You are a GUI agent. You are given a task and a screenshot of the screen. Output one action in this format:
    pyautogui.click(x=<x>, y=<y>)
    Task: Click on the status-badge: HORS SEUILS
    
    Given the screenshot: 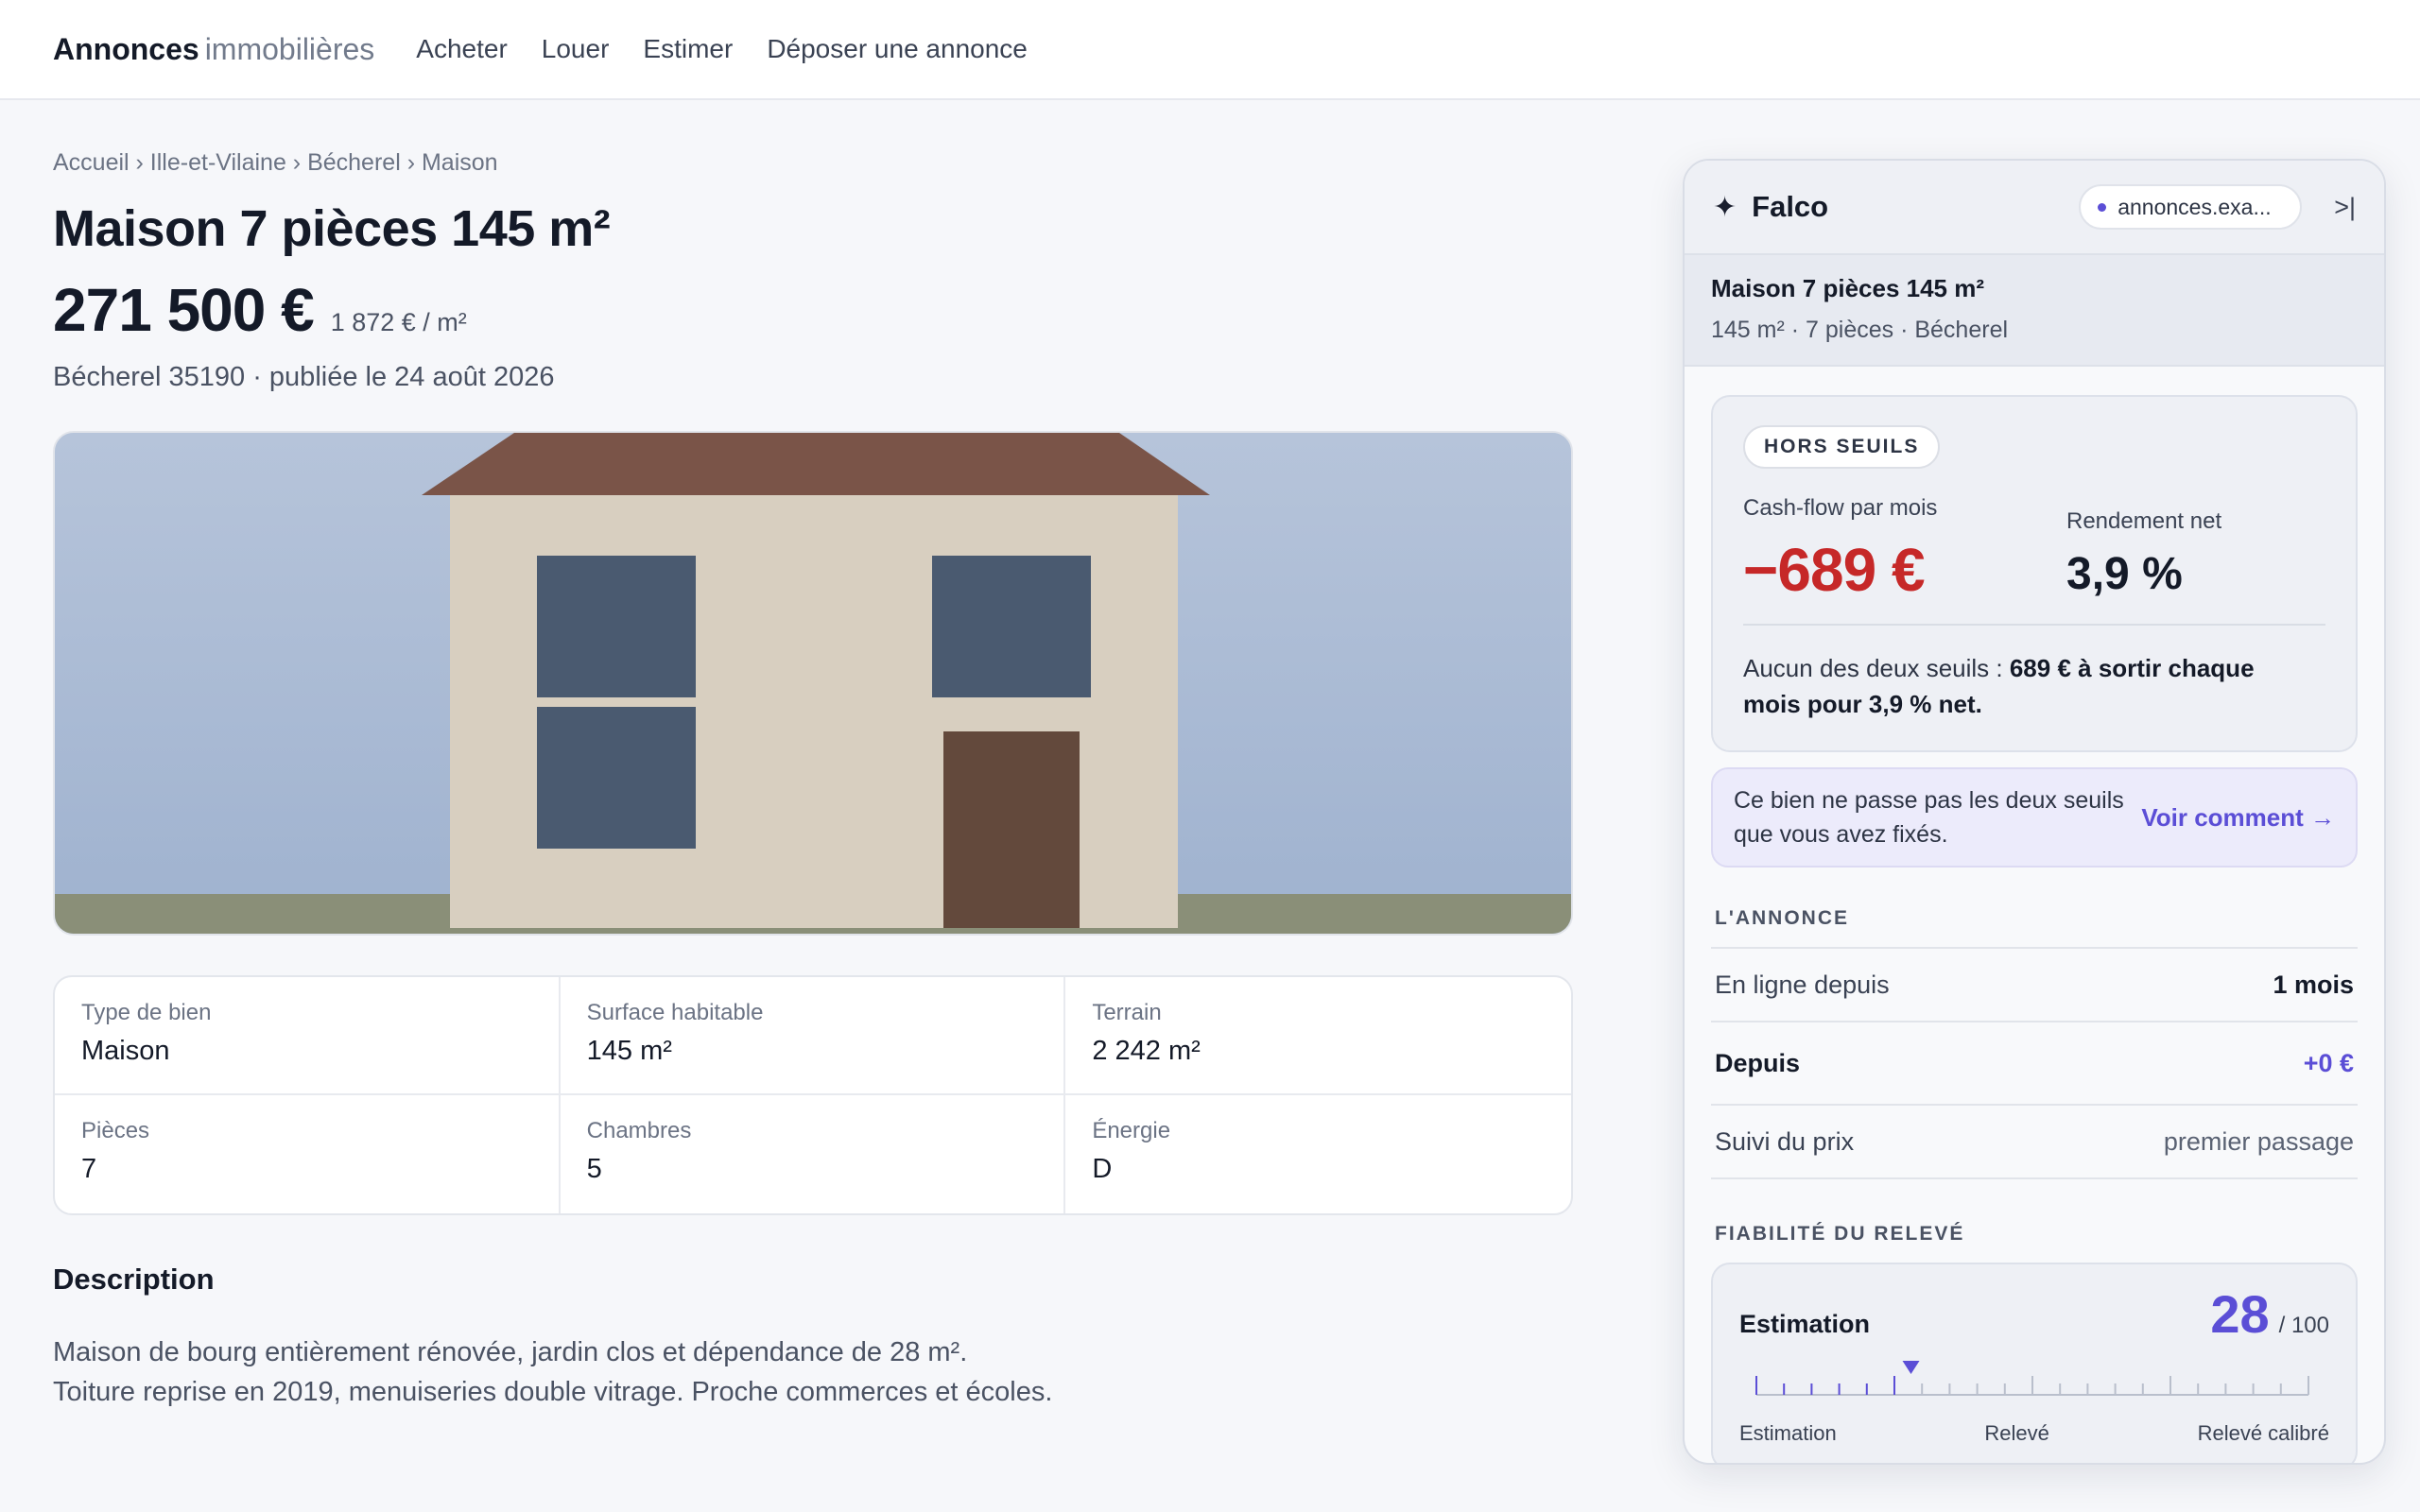 What is the action you would take?
    pyautogui.click(x=1842, y=447)
    